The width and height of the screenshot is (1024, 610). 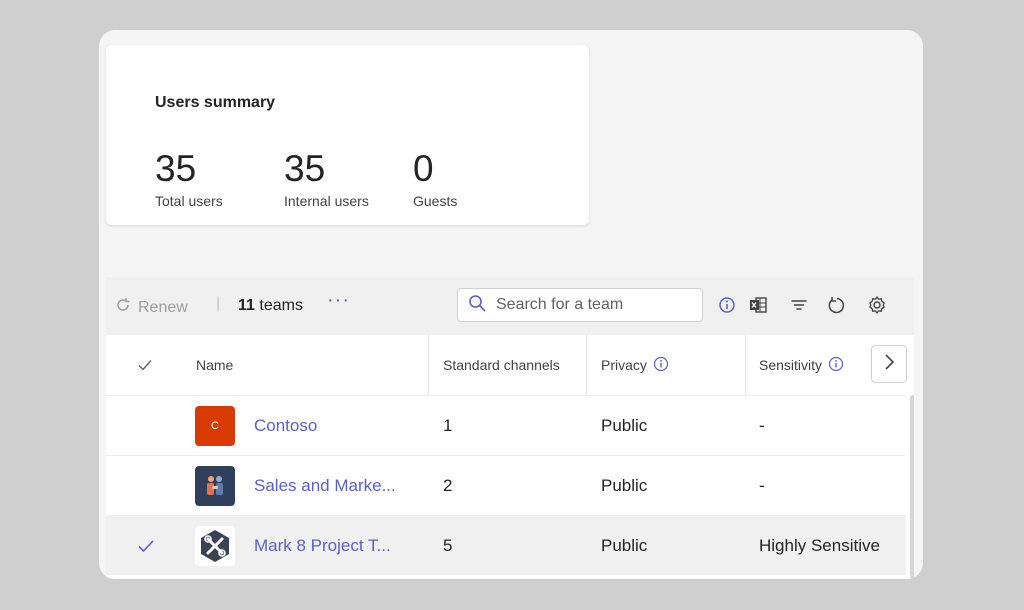 I want to click on internal-users-stat: 35 Internal users, so click(x=326, y=178).